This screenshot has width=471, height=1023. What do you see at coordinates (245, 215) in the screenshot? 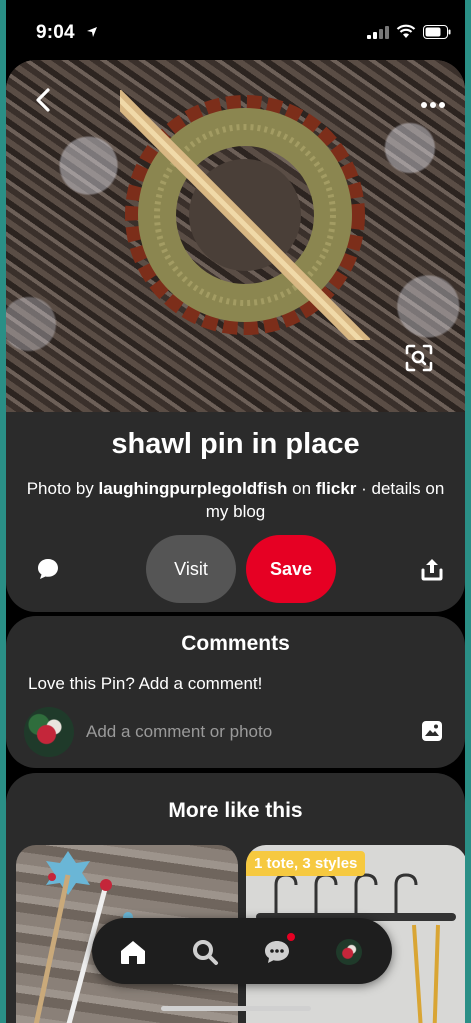
I see `shawl-pin-illustration` at bounding box center [245, 215].